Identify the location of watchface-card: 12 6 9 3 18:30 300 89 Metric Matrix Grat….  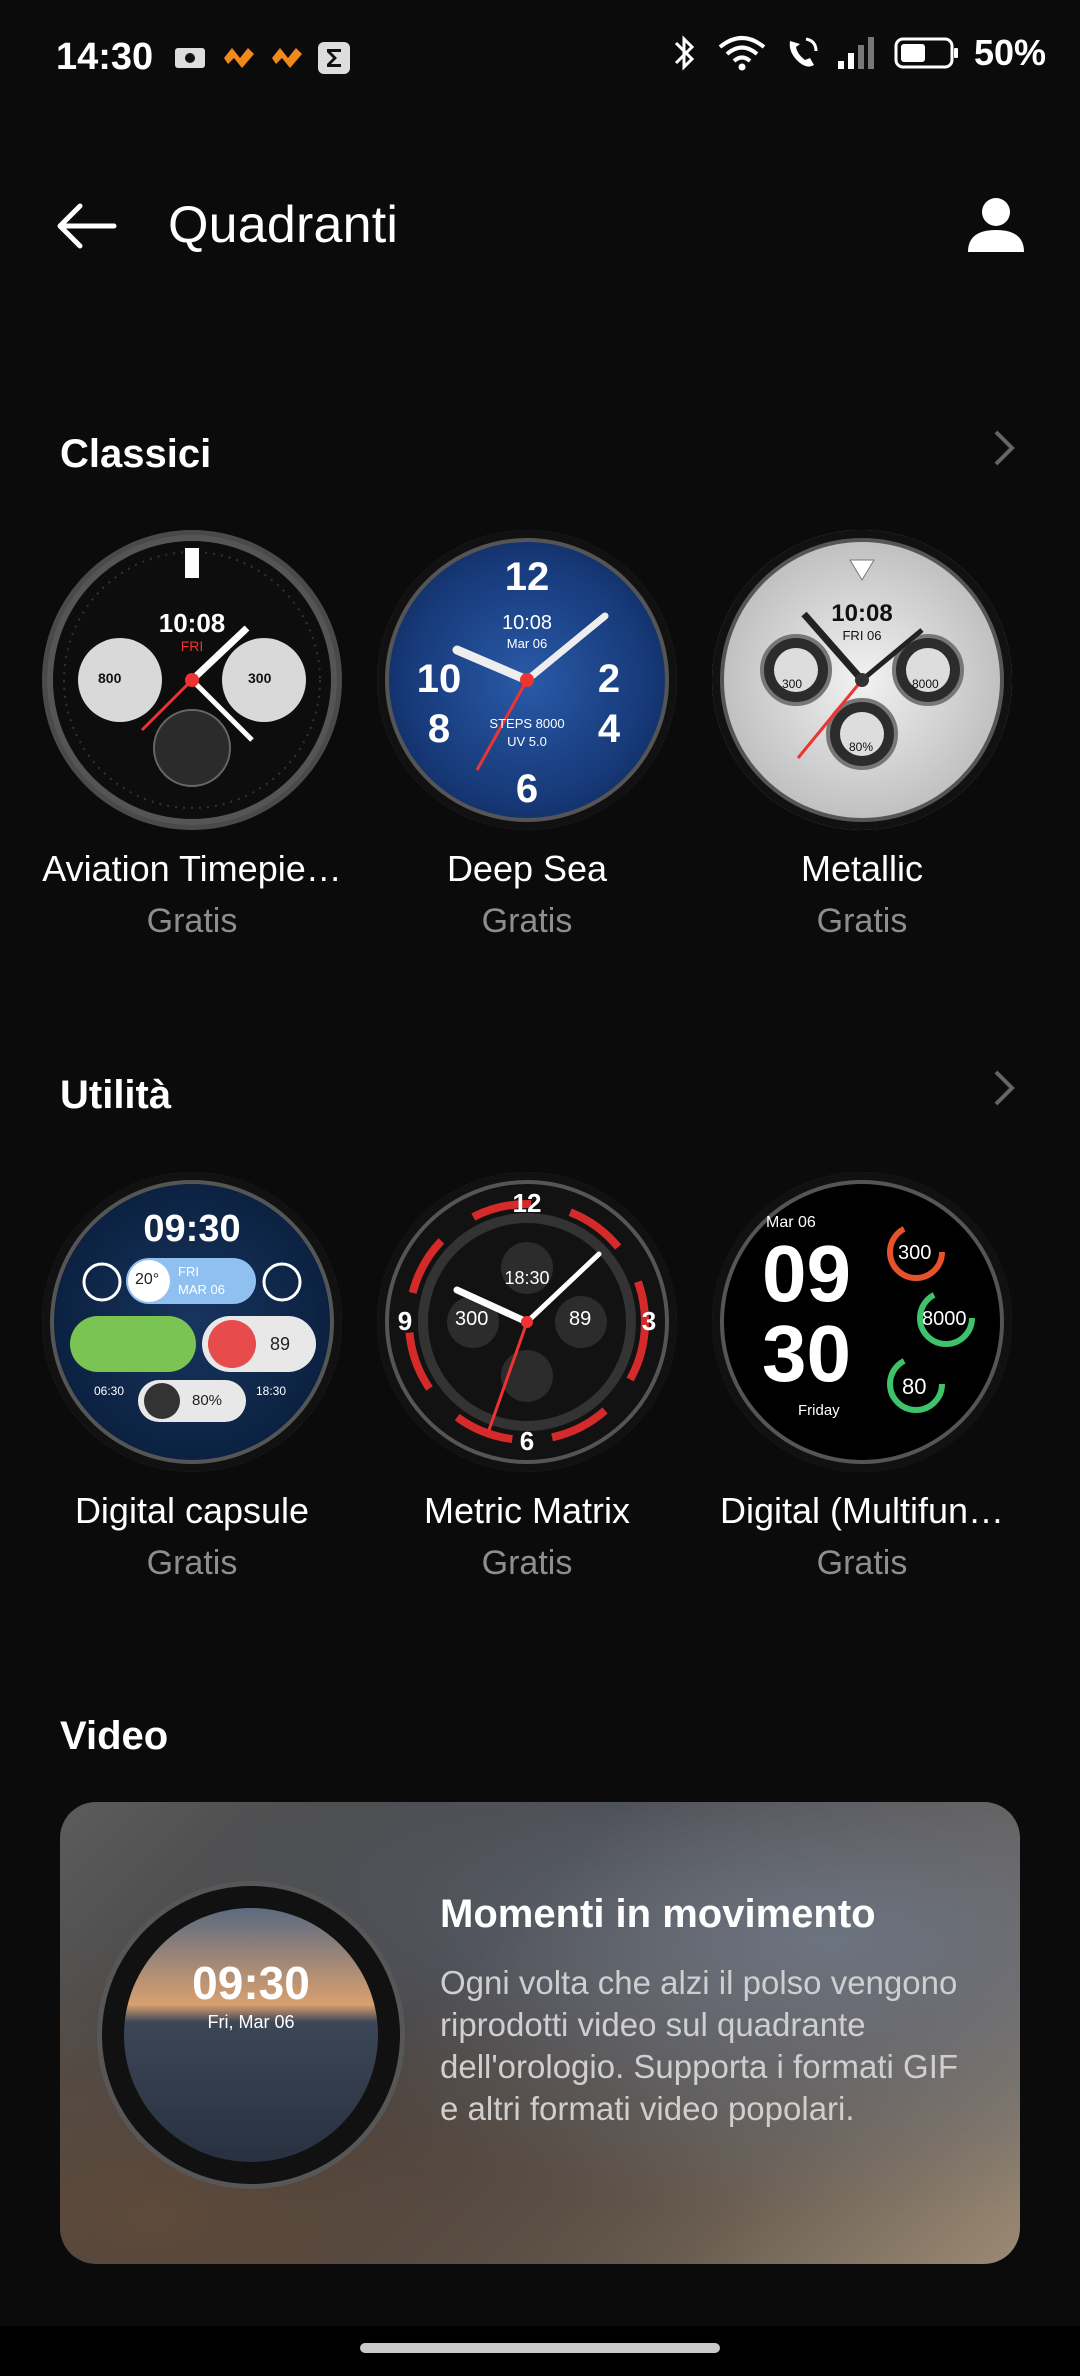
(527, 1377).